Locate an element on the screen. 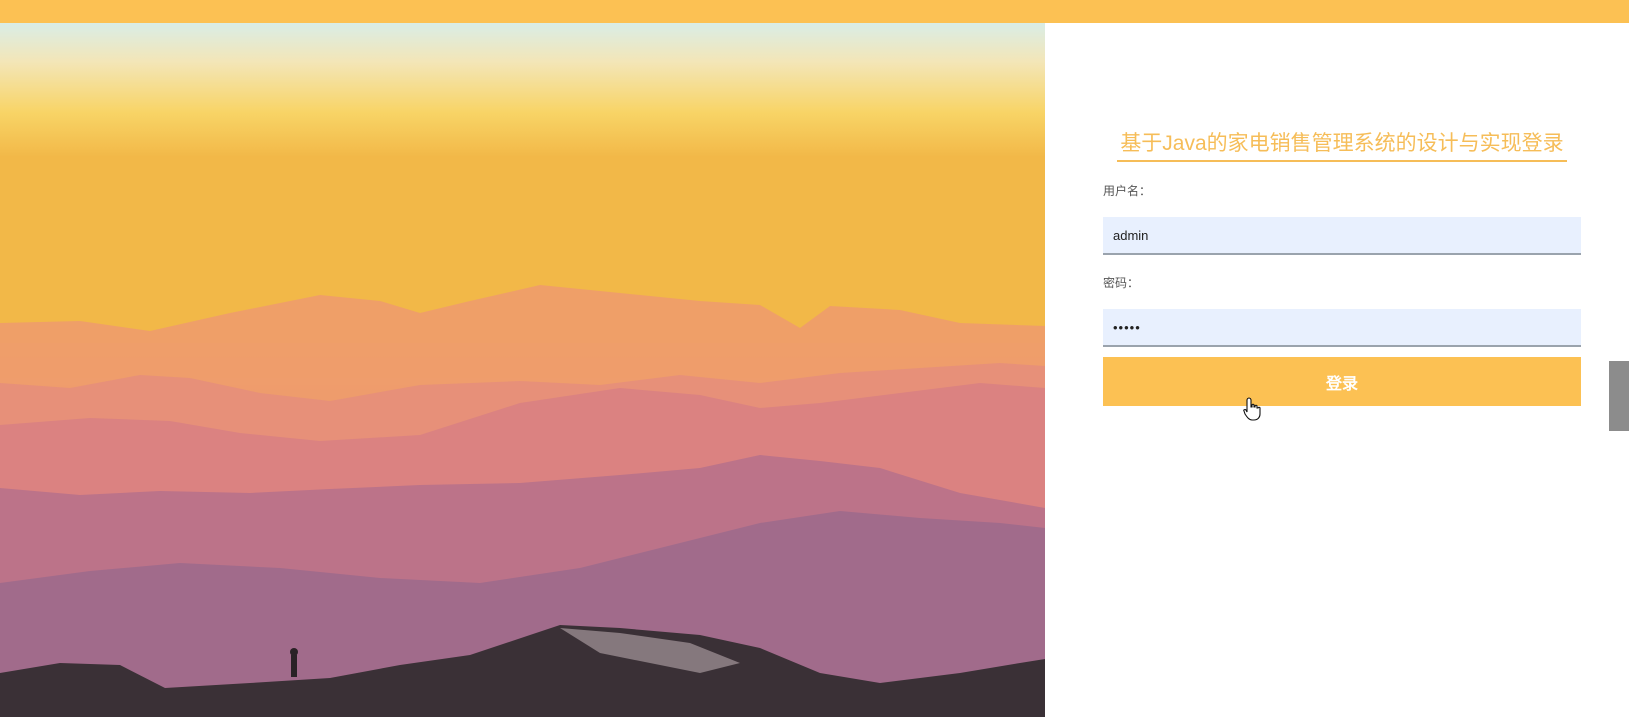  scrollbar-thumb is located at coordinates (1619, 396).